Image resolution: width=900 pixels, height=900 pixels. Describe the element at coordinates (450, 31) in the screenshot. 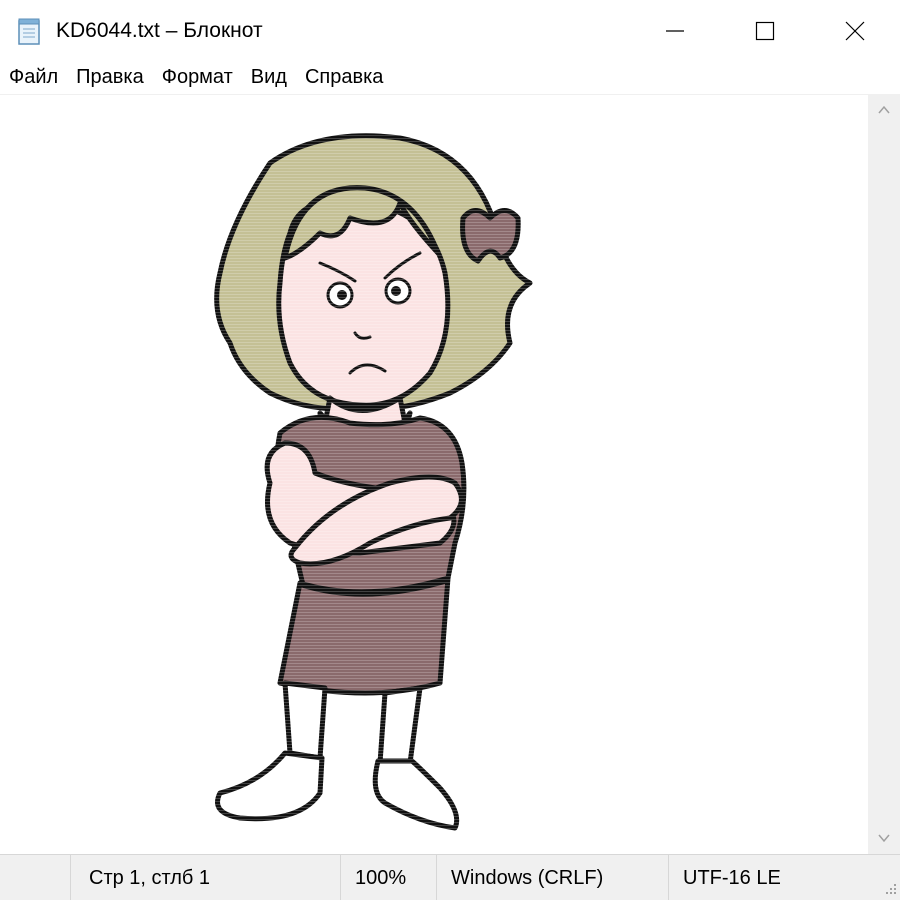

I see `title-bar: KD6044.txt – Блокнот` at that location.